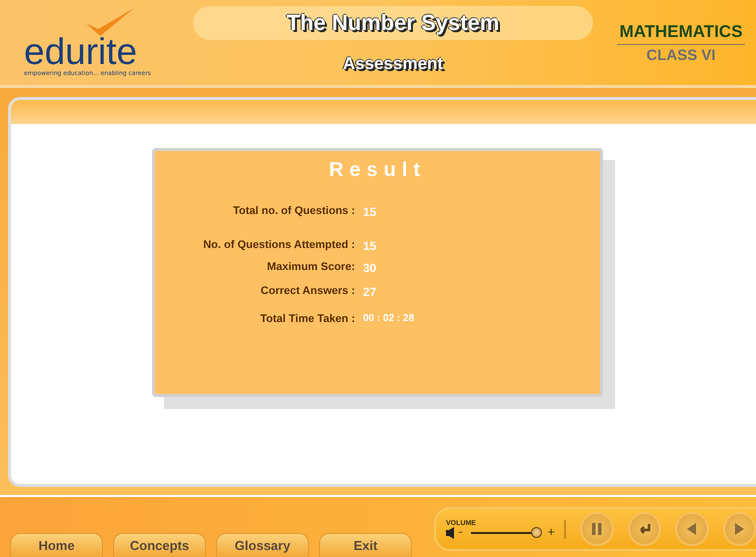 Image resolution: width=756 pixels, height=557 pixels. What do you see at coordinates (551, 533) in the screenshot?
I see `plus-label: +` at bounding box center [551, 533].